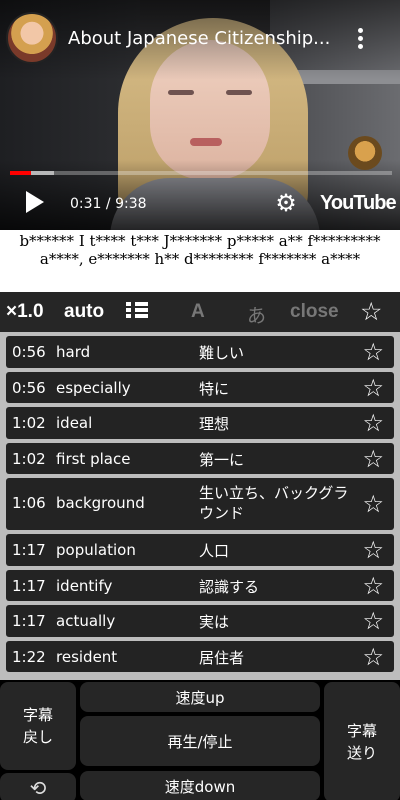  Describe the element at coordinates (86, 621) in the screenshot. I see `word-english: actually` at that location.